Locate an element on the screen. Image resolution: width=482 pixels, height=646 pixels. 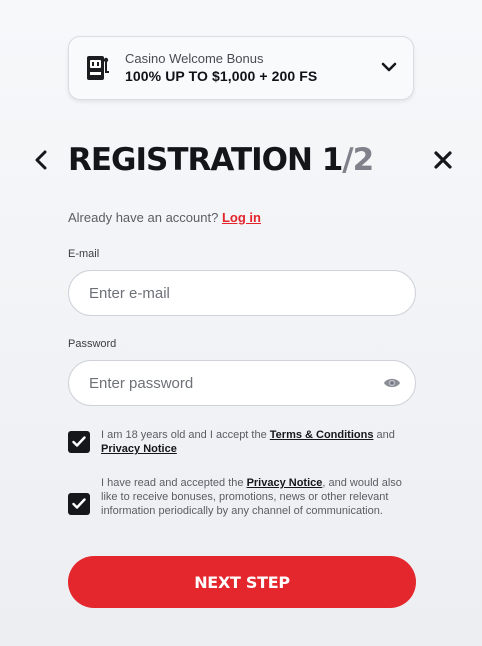
close-icon is located at coordinates (443, 160).